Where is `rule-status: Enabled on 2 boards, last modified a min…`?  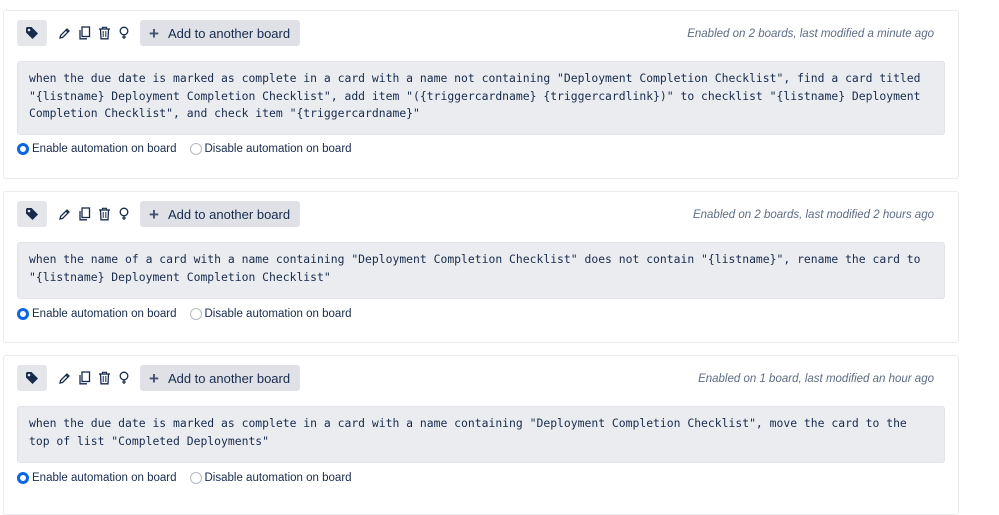
rule-status: Enabled on 2 boards, last modified a min… is located at coordinates (810, 34).